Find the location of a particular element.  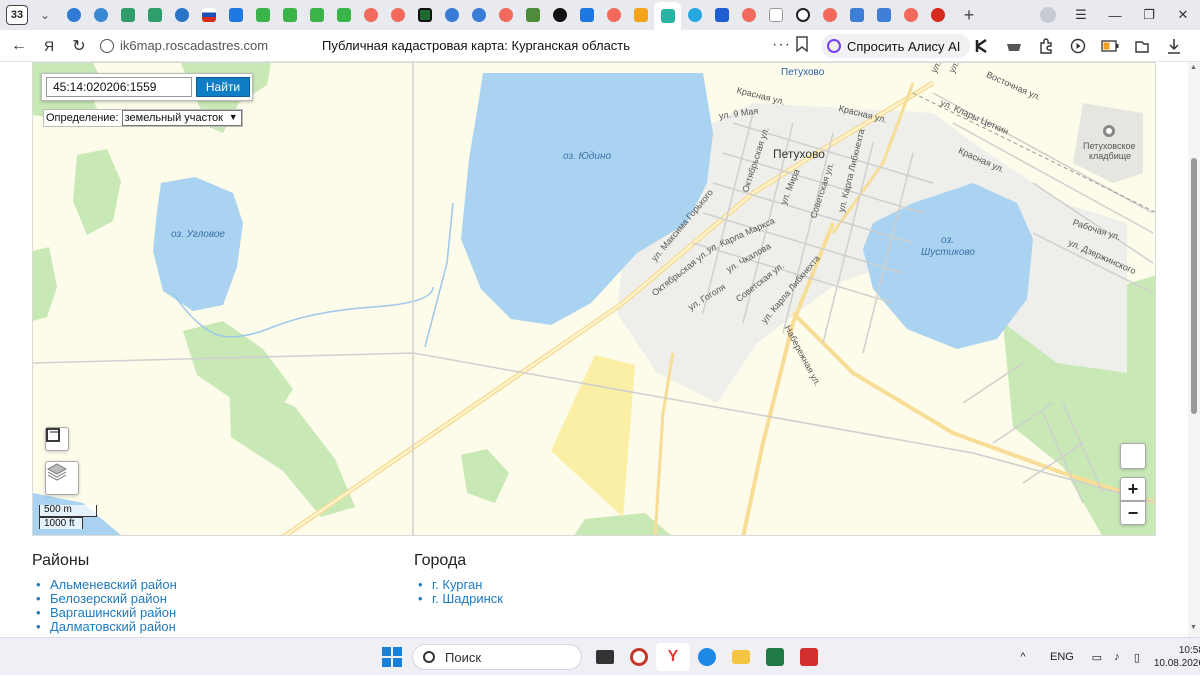

tab-list-chevron-icon: ⌄ is located at coordinates (45, 15).